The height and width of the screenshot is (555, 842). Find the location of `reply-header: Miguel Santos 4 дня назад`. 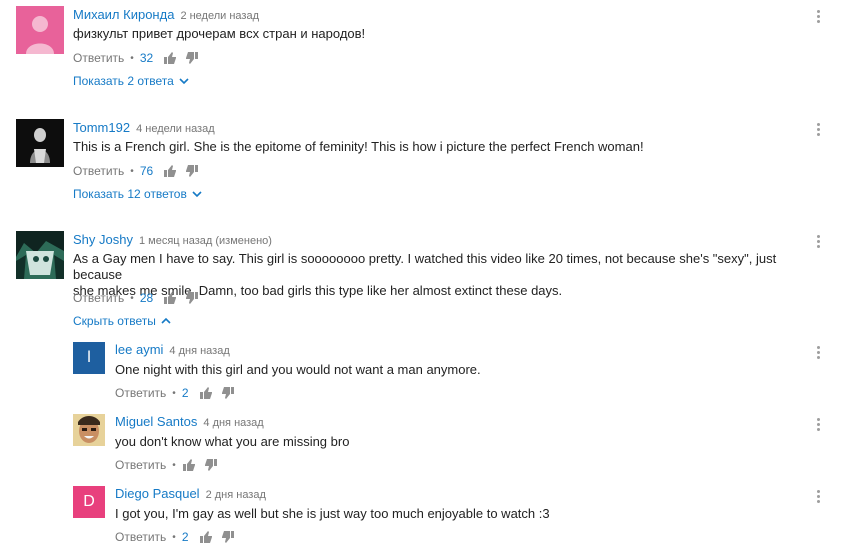

reply-header: Miguel Santos 4 дня назад is located at coordinates (189, 421).